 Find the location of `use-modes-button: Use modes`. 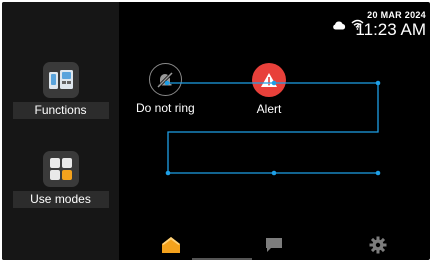

use-modes-button: Use modes is located at coordinates (60, 179).